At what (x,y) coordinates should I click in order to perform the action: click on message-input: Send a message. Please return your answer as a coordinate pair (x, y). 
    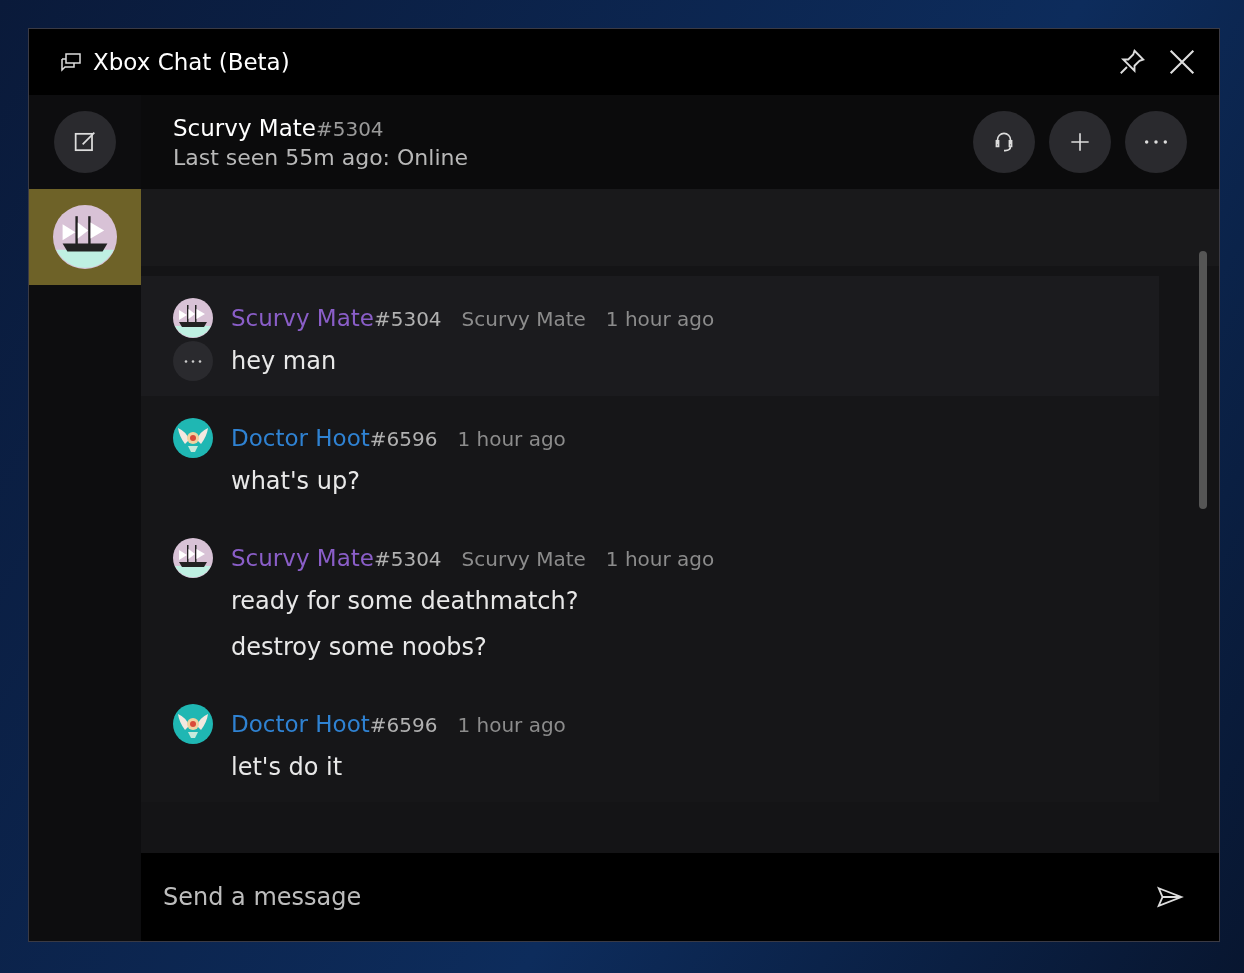
    Looking at the image, I should click on (656, 897).